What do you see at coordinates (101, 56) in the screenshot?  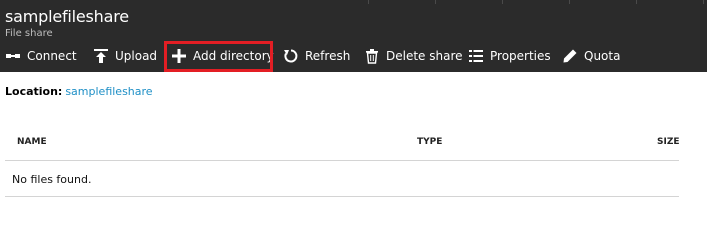 I see `upload-icon` at bounding box center [101, 56].